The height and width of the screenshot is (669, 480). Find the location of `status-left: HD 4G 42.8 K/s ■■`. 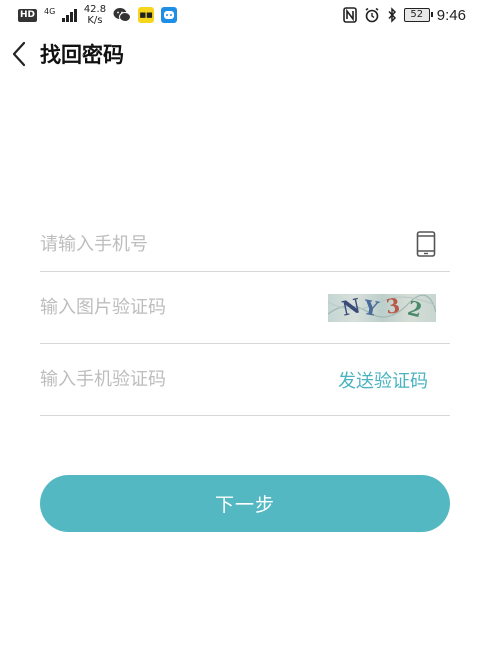

status-left: HD 4G 42.8 K/s ■■ is located at coordinates (98, 15).